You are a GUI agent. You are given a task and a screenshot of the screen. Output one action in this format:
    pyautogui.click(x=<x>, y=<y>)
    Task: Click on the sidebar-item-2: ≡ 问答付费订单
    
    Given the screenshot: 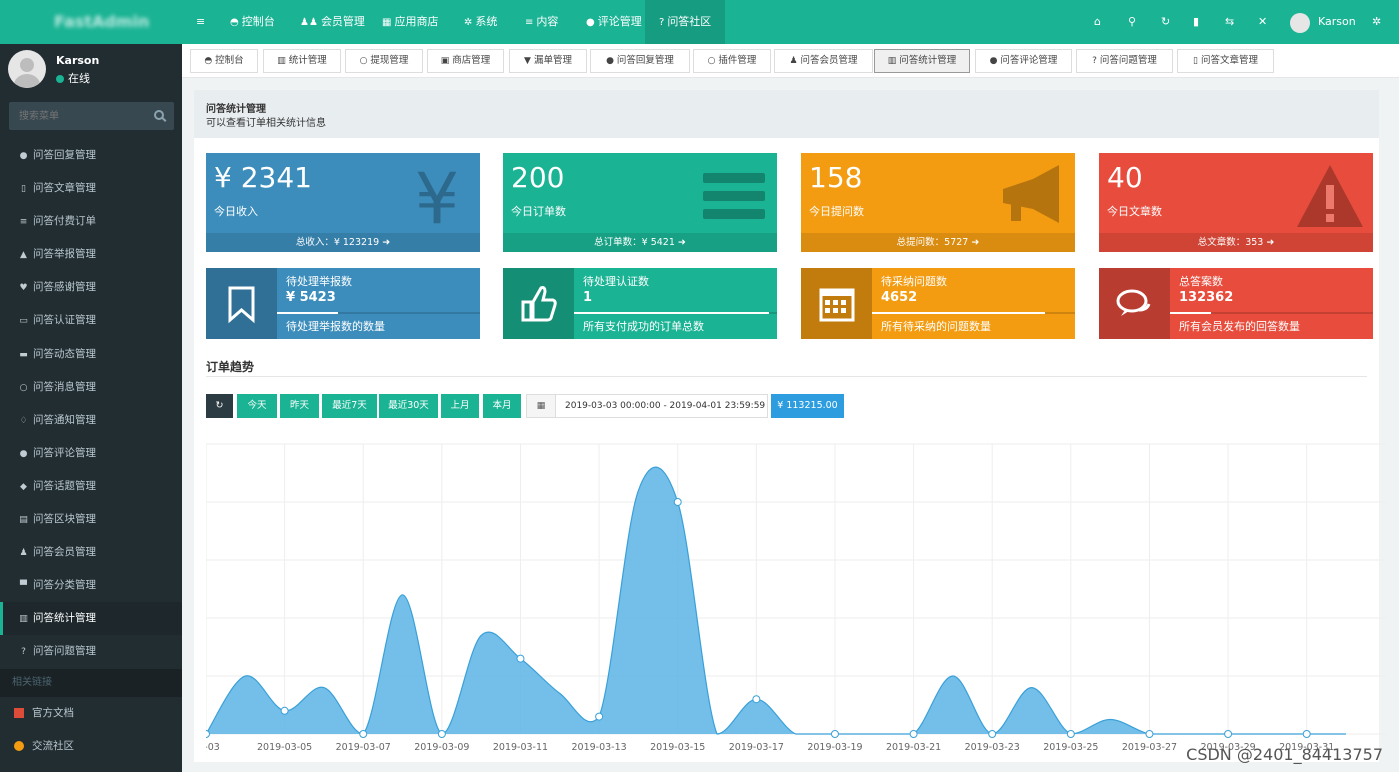 What is the action you would take?
    pyautogui.click(x=91, y=221)
    